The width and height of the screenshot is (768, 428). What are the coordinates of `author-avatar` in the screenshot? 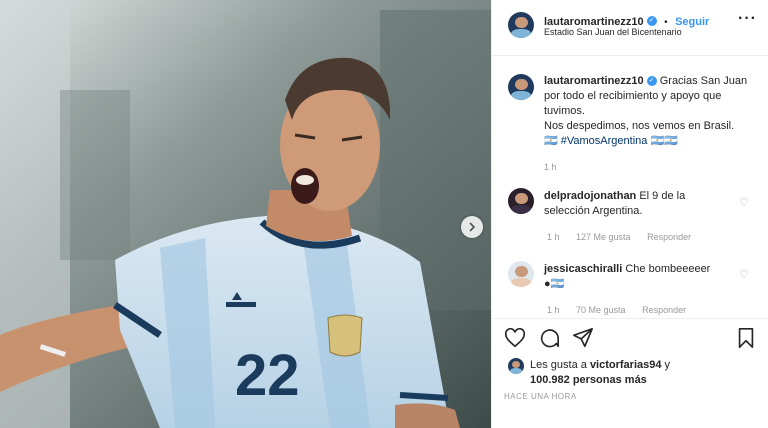 It's located at (521, 25).